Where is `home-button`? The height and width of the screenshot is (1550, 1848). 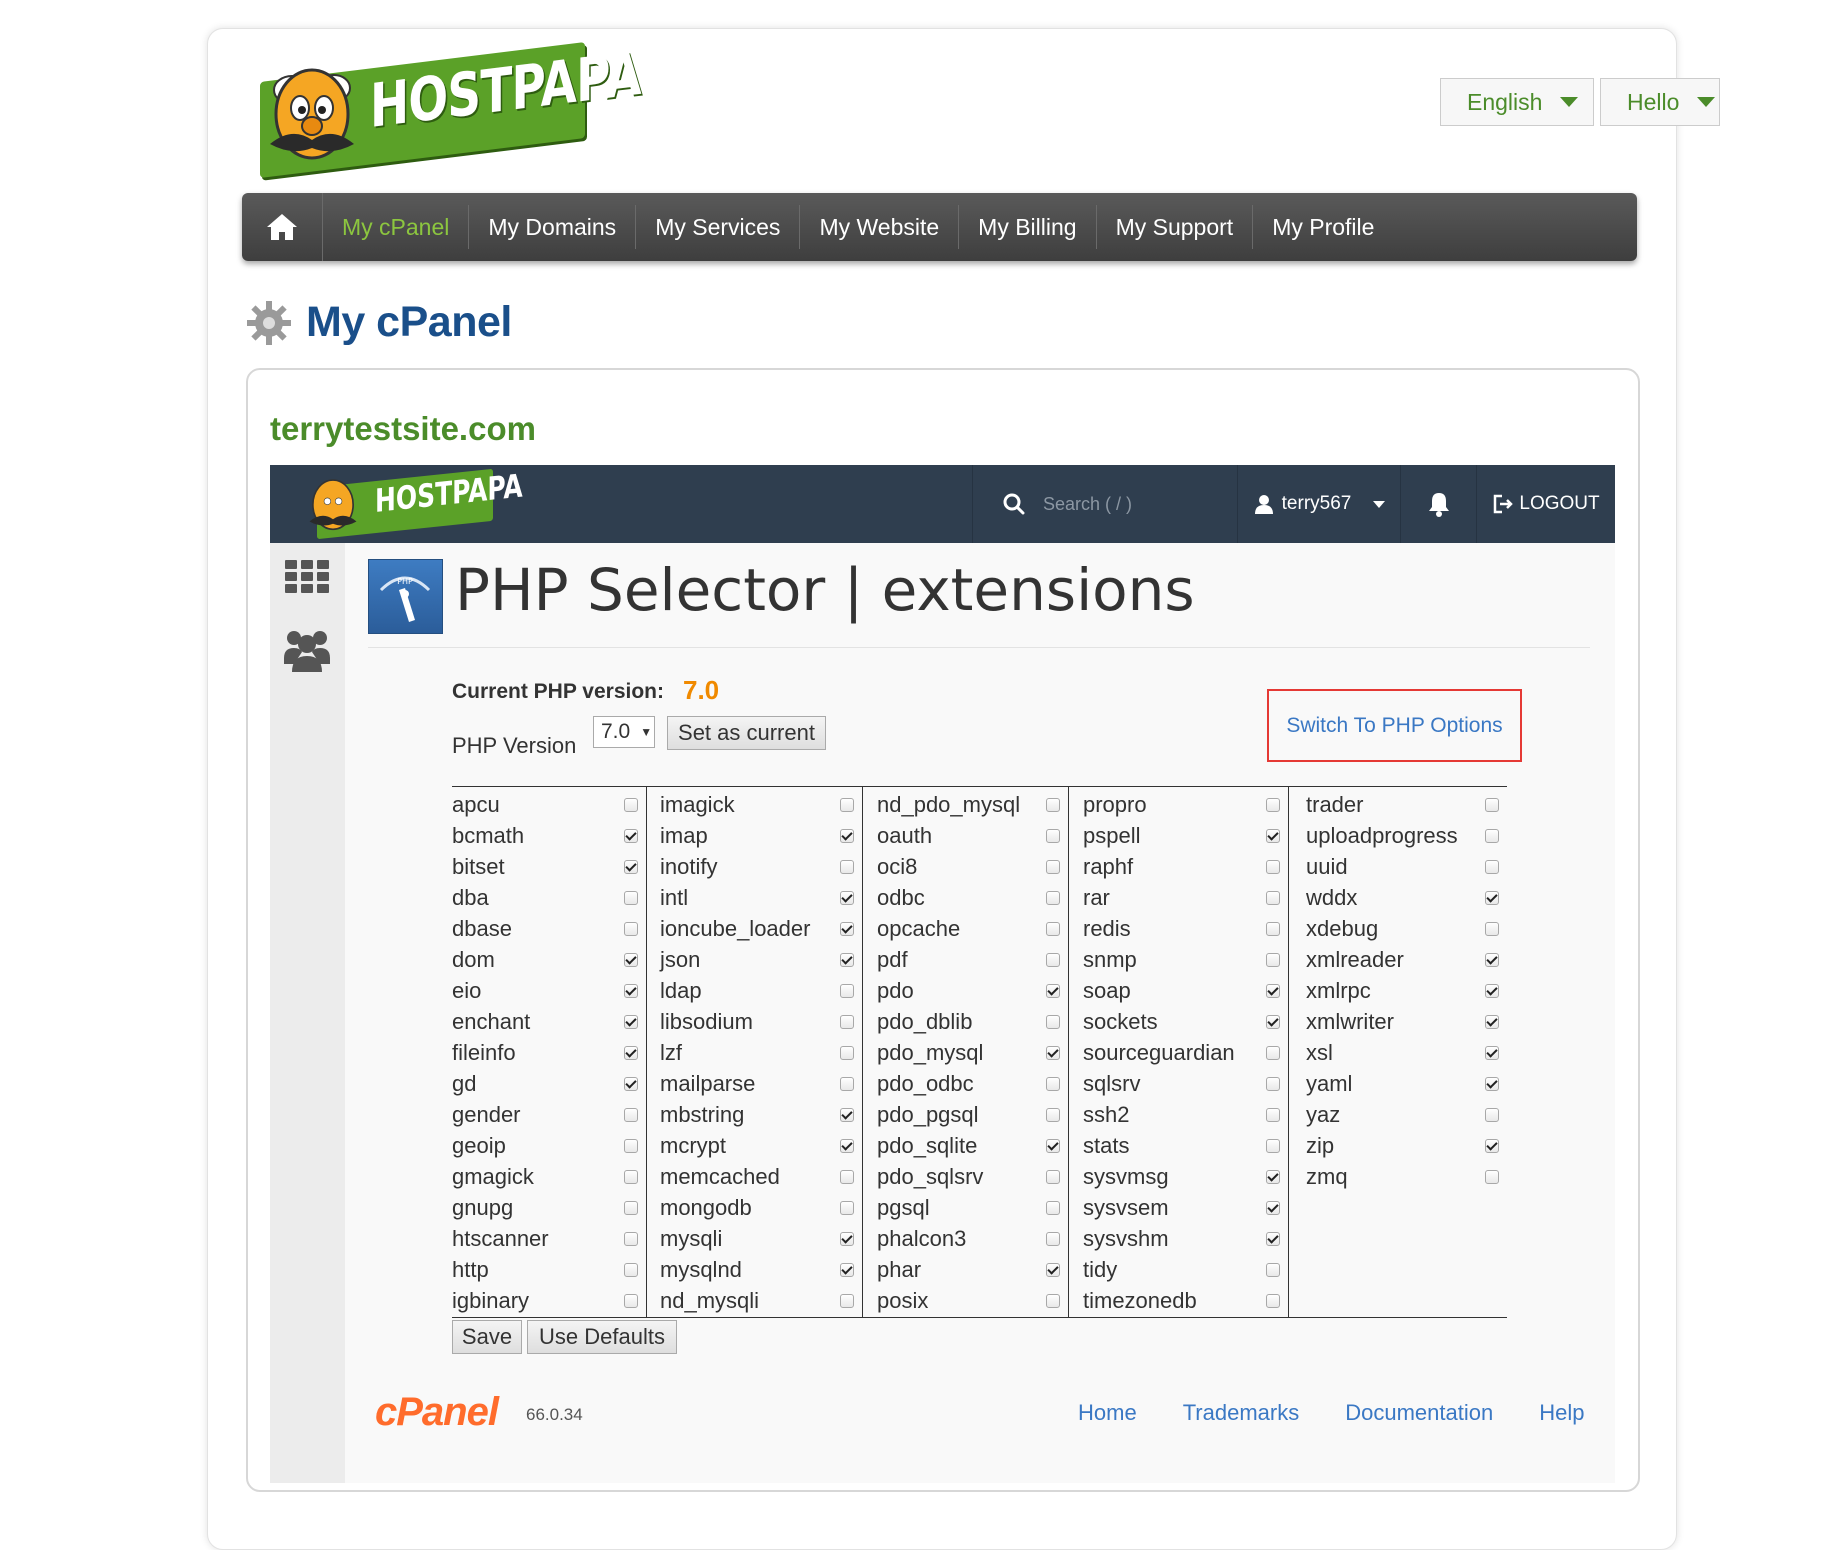
home-button is located at coordinates (282, 227).